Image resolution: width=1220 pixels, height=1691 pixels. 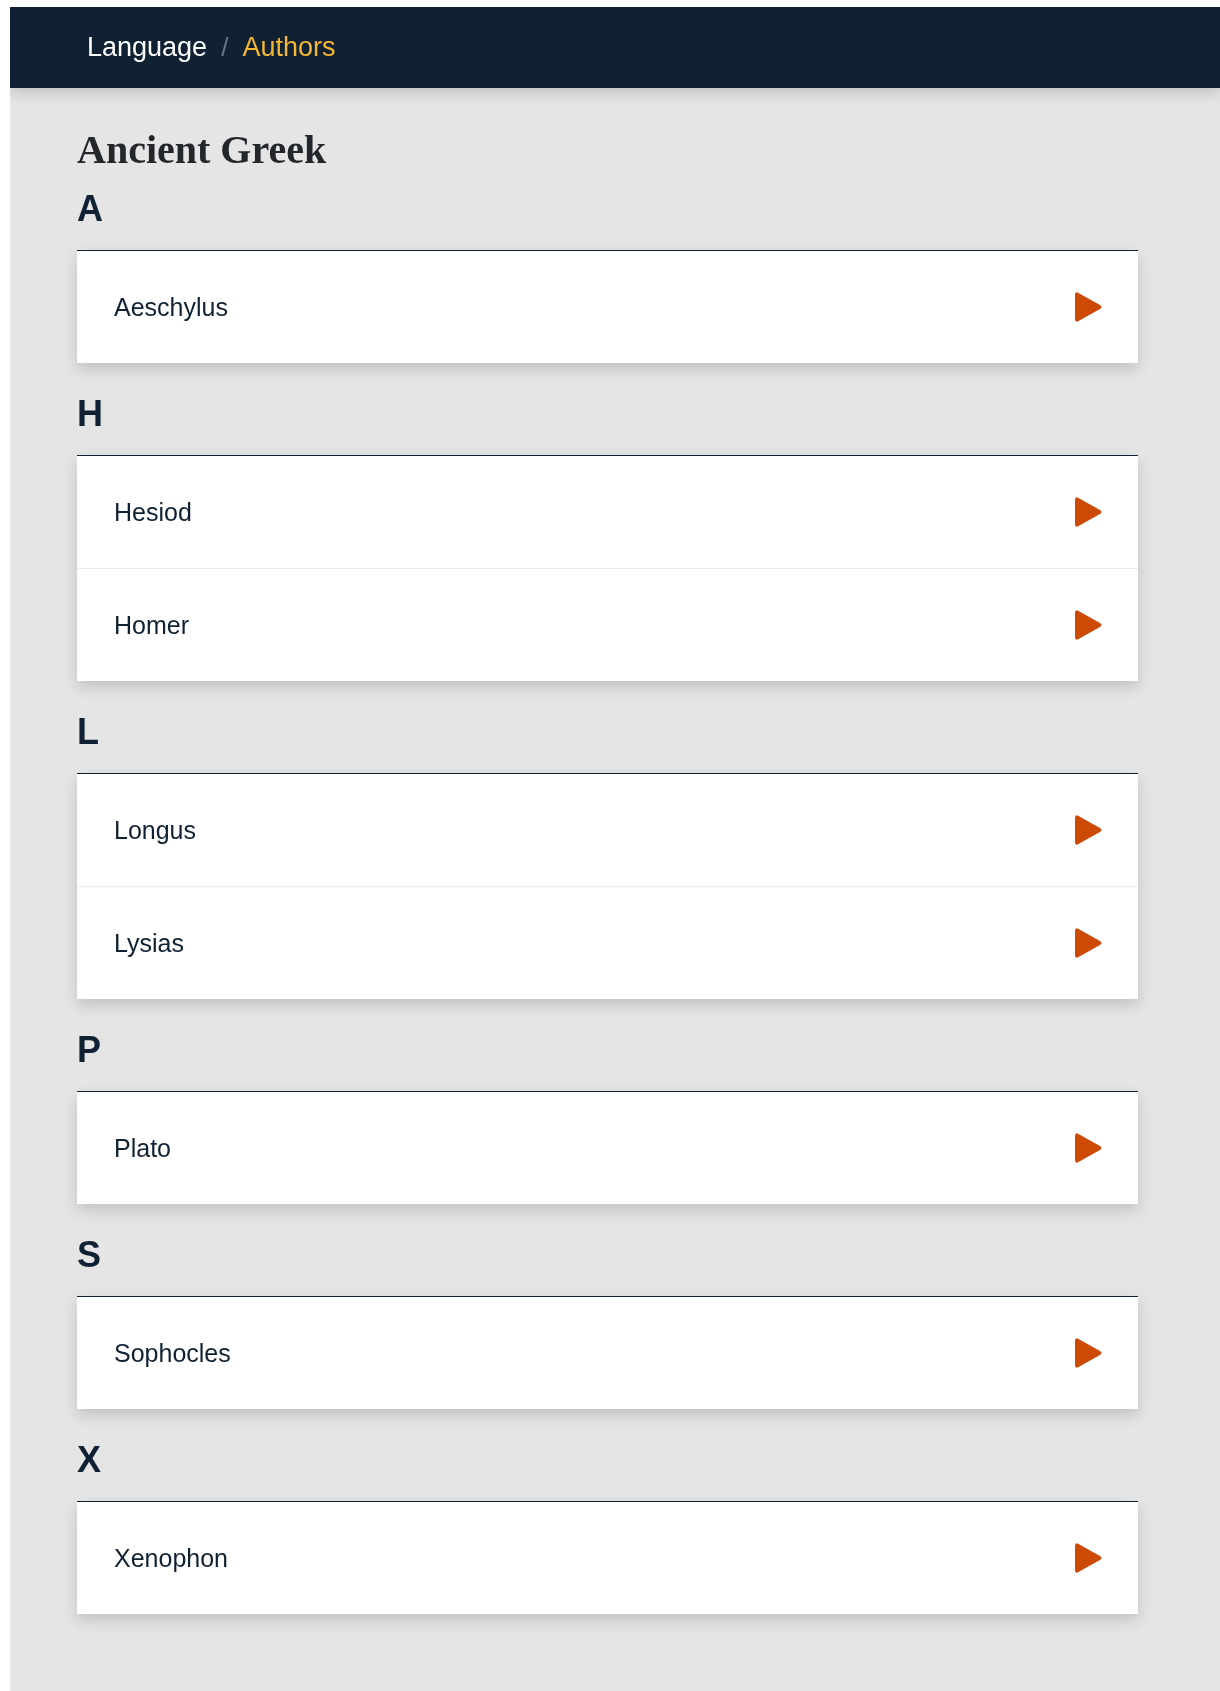 What do you see at coordinates (607, 624) in the screenshot?
I see `author-row: Homer` at bounding box center [607, 624].